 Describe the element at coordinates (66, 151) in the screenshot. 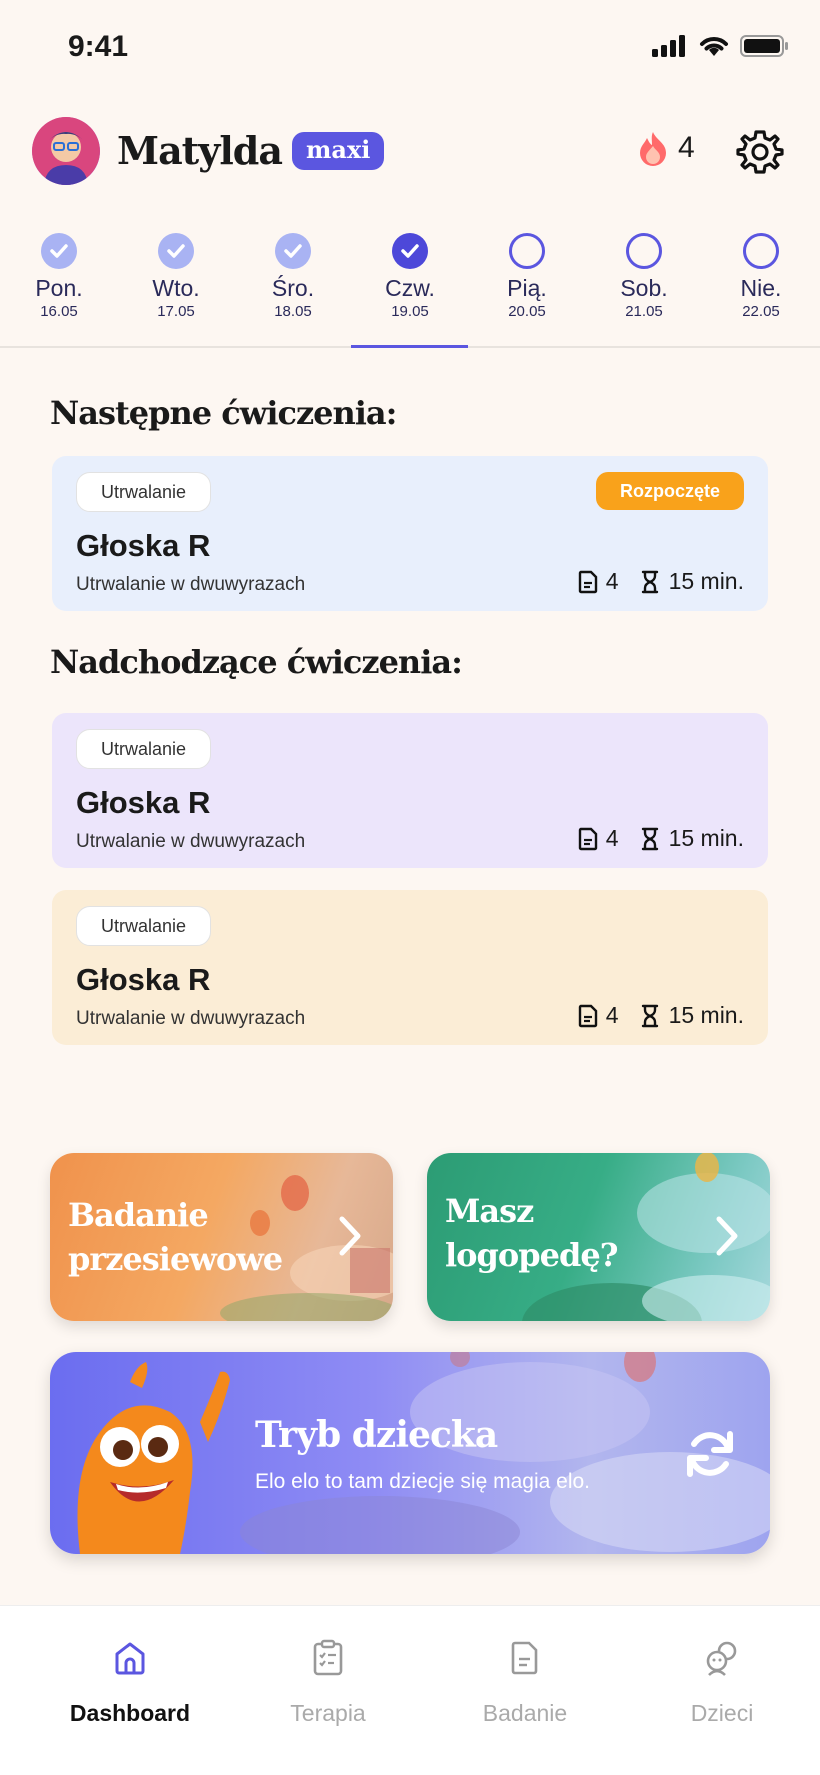

I see `avatar` at that location.